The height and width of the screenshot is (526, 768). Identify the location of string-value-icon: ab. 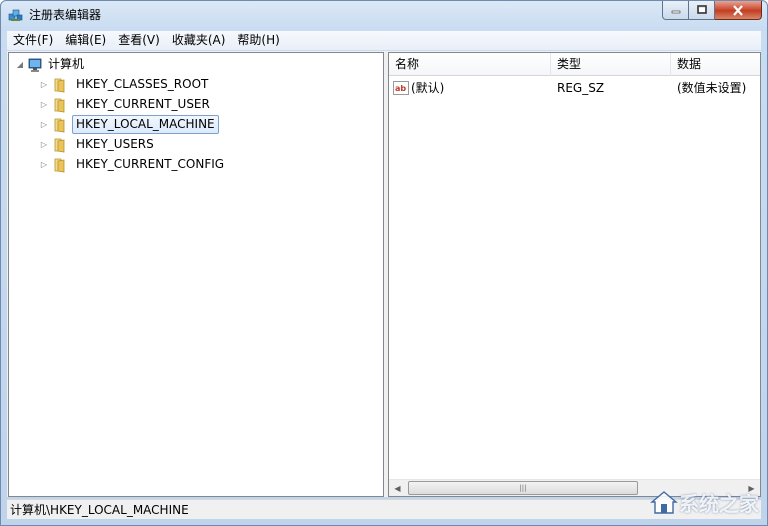
(401, 88).